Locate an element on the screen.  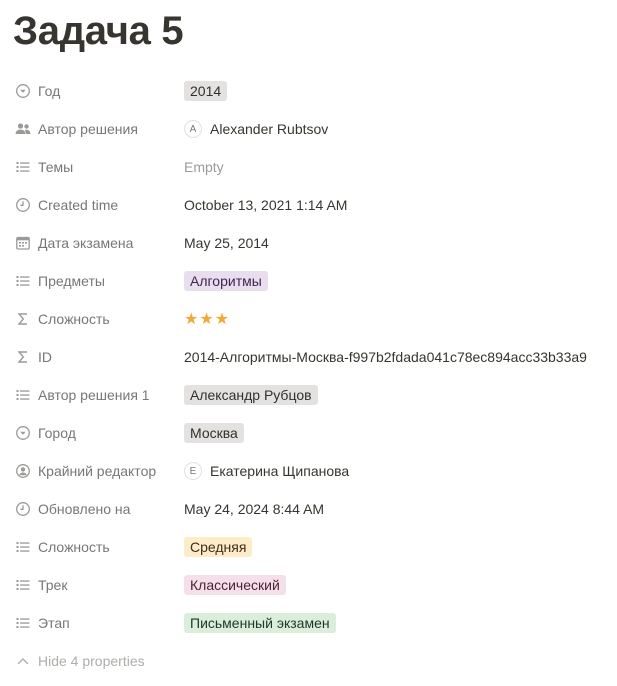
property-label: Крайний редактор is located at coordinates (97, 471).